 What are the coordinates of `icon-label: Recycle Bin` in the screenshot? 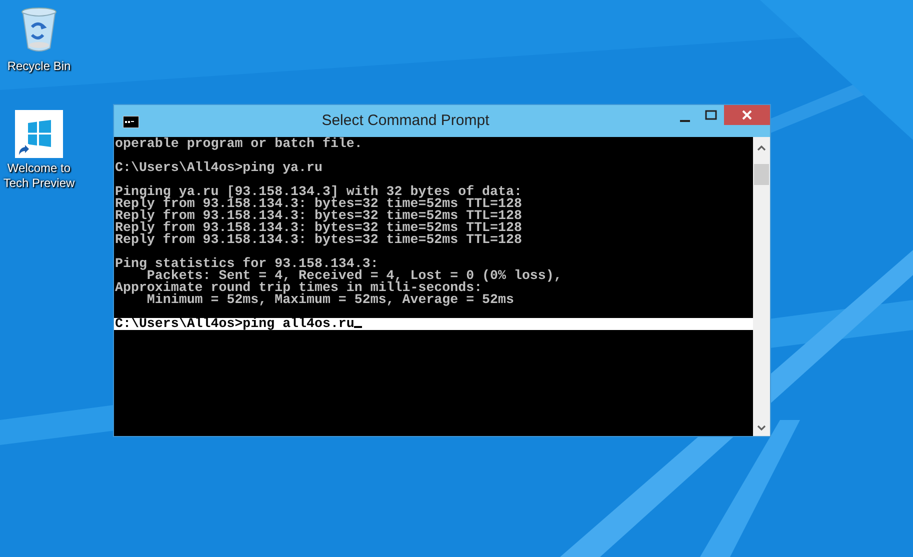 It's located at (39, 66).